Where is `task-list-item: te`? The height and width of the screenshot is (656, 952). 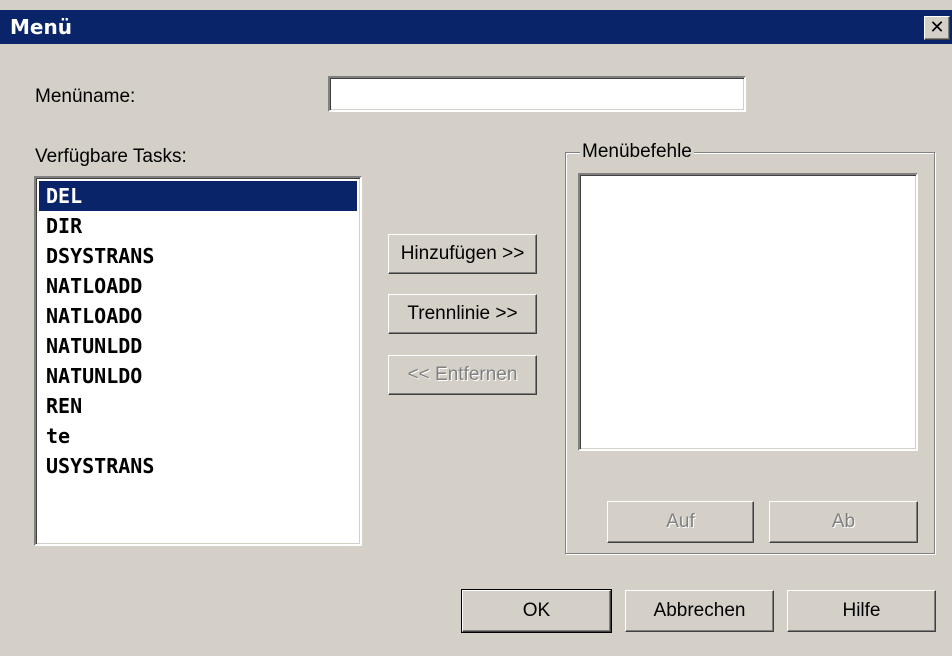
task-list-item: te is located at coordinates (198, 436).